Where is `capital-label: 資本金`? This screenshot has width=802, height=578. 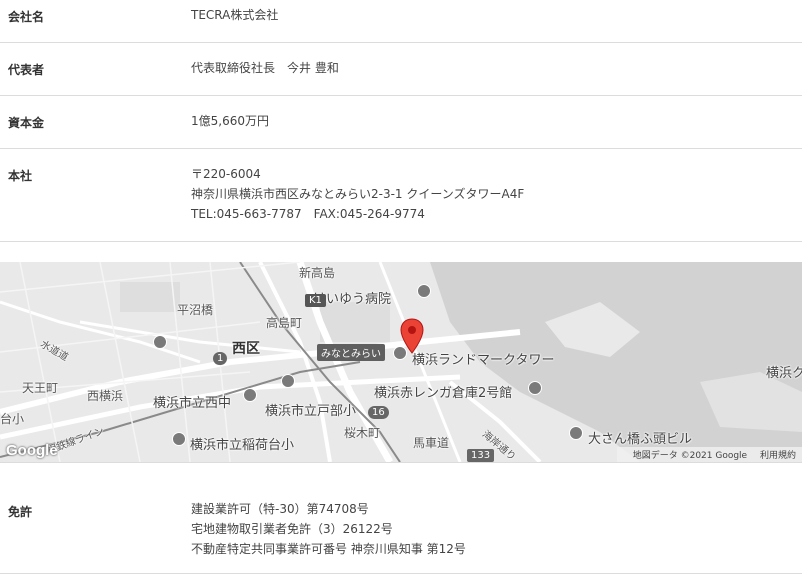 capital-label: 資本金 is located at coordinates (26, 123).